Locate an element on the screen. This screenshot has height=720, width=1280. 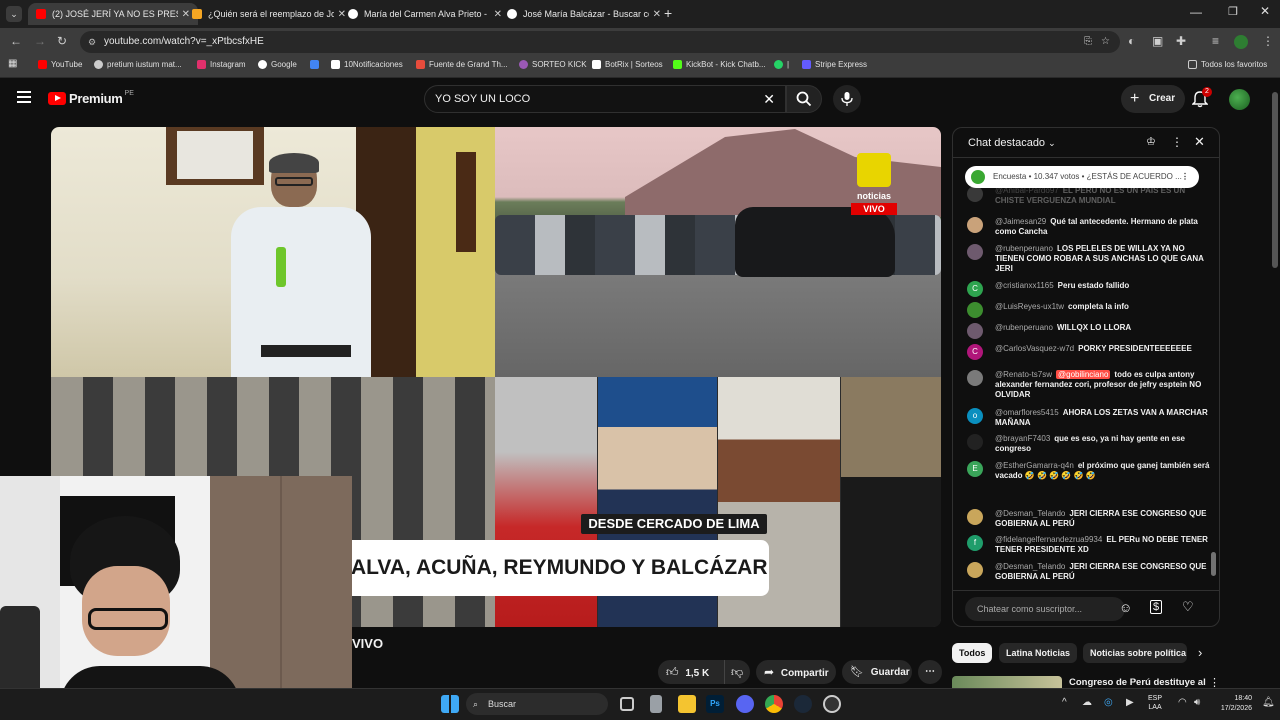
chat-avatar: E is located at coordinates (975, 469).